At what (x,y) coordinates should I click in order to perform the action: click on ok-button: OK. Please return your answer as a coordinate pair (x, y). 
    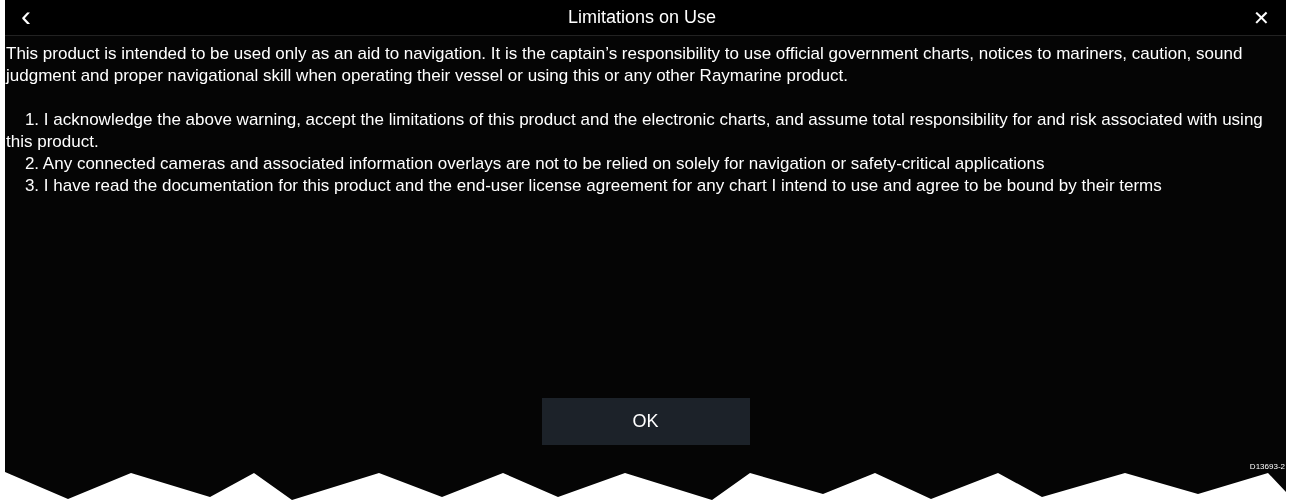
    Looking at the image, I should click on (645, 421).